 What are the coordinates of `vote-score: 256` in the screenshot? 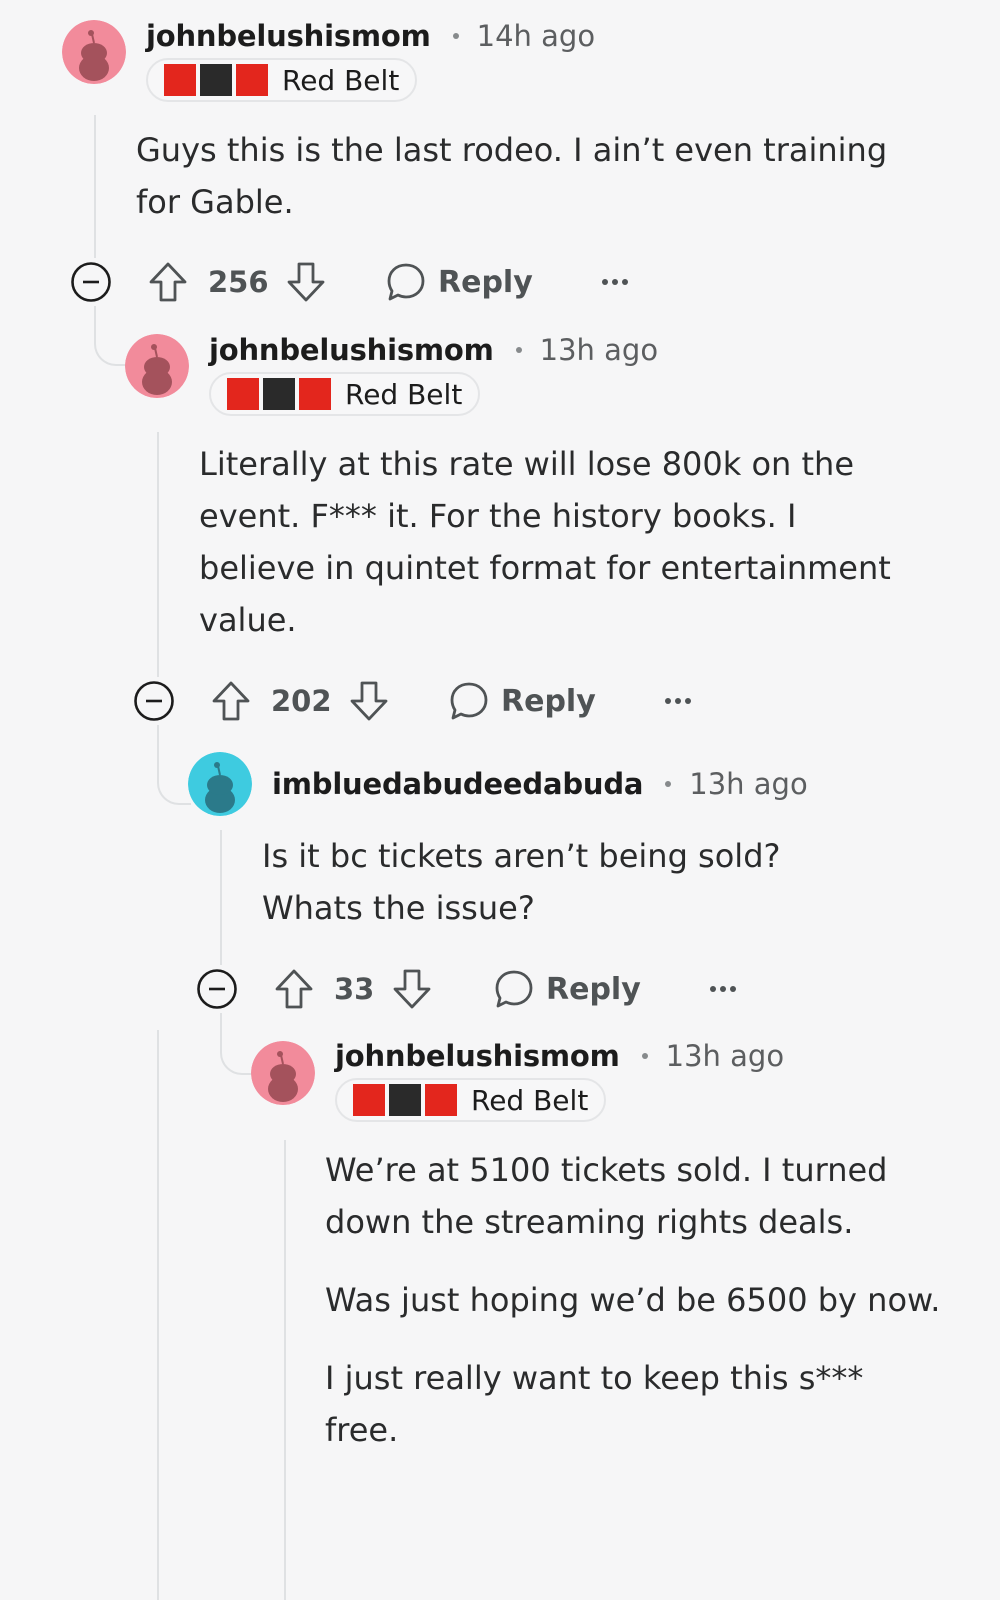 It's located at (238, 282).